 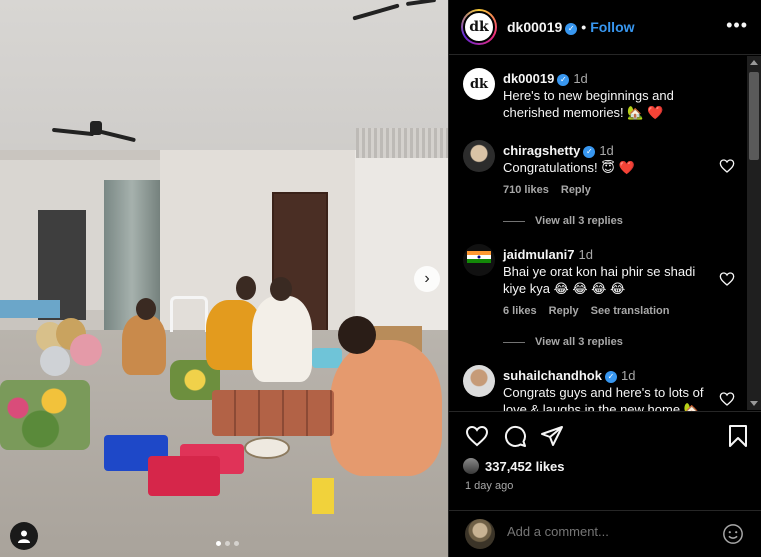 I want to click on comment-icon, so click(x=515, y=436).